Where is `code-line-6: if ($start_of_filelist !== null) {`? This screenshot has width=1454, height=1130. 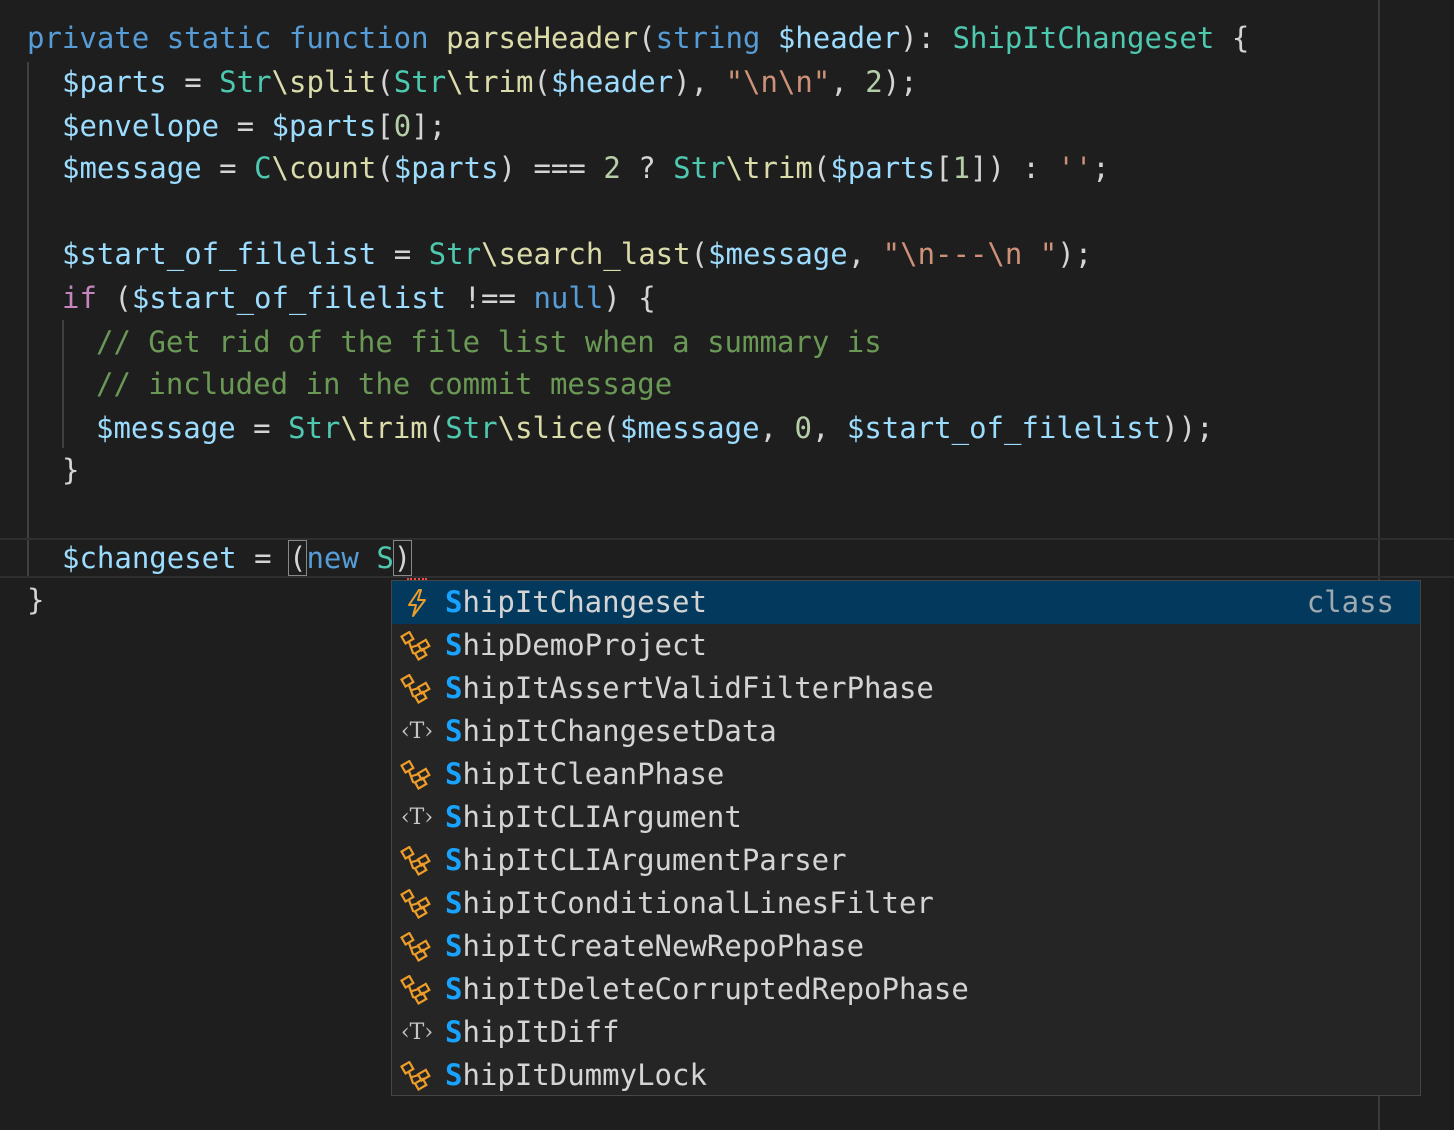
code-line-6: if ($start_of_filelist !== null) { is located at coordinates (359, 298).